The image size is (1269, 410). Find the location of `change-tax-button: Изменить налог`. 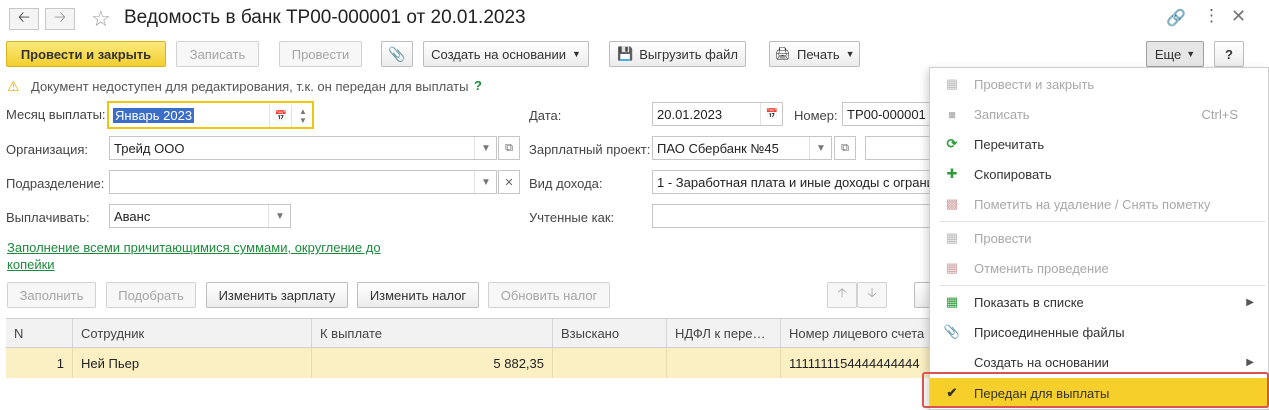

change-tax-button: Изменить налог is located at coordinates (418, 295).